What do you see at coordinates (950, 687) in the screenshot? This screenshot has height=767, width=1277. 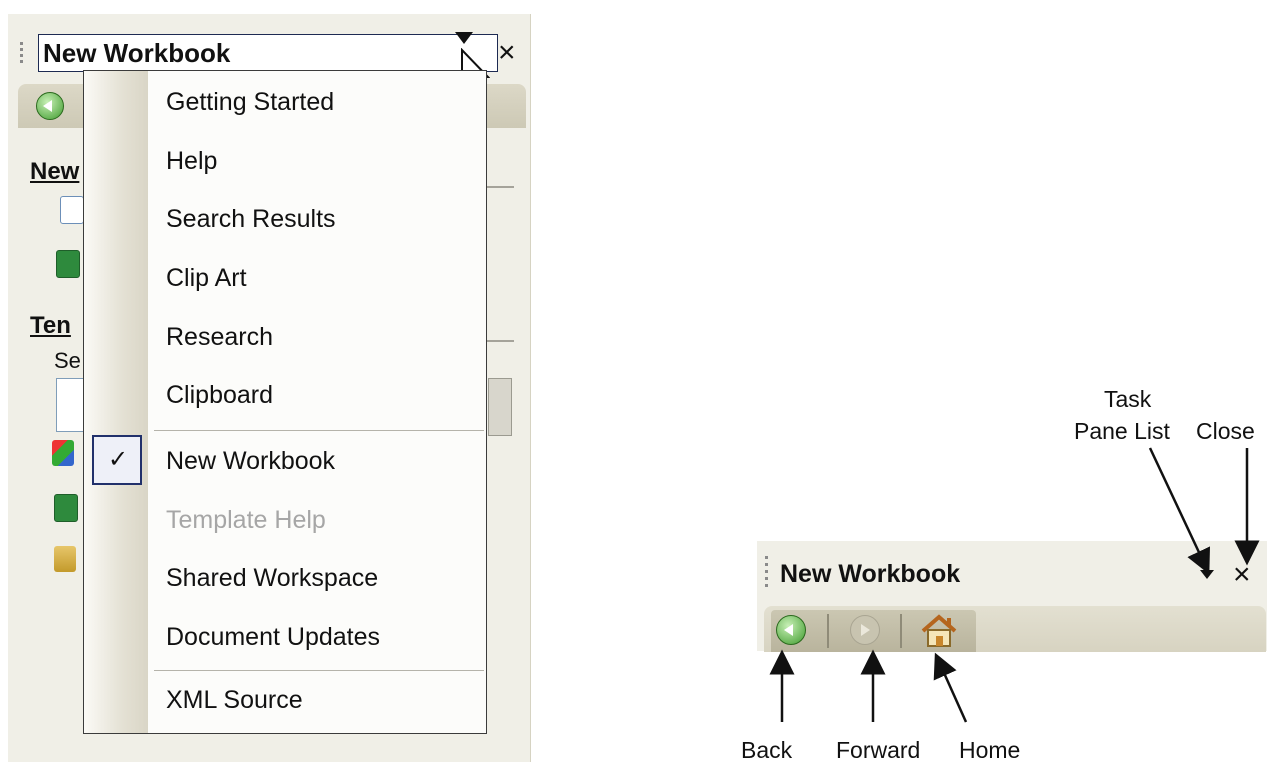 I see `home-arrow` at bounding box center [950, 687].